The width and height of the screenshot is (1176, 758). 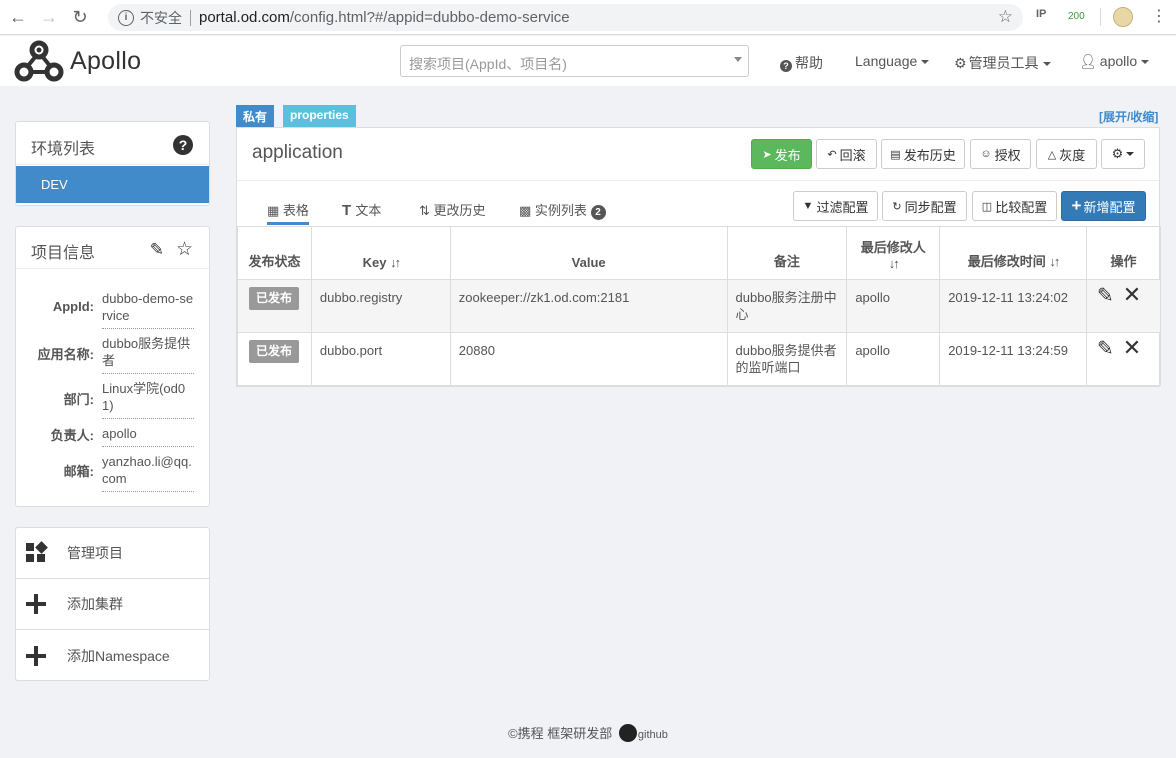 What do you see at coordinates (288, 212) in the screenshot?
I see `tab-table: ▦ 表格` at bounding box center [288, 212].